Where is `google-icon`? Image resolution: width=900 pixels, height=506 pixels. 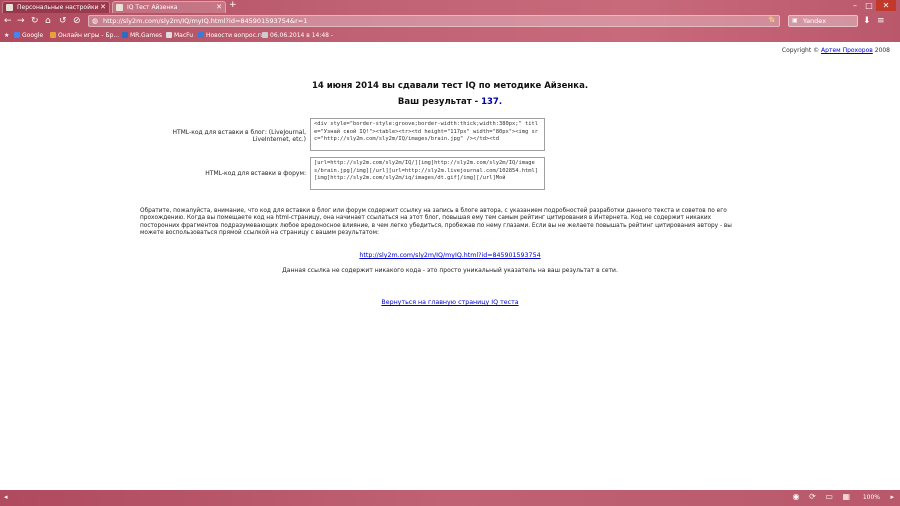
google-icon is located at coordinates (17, 35).